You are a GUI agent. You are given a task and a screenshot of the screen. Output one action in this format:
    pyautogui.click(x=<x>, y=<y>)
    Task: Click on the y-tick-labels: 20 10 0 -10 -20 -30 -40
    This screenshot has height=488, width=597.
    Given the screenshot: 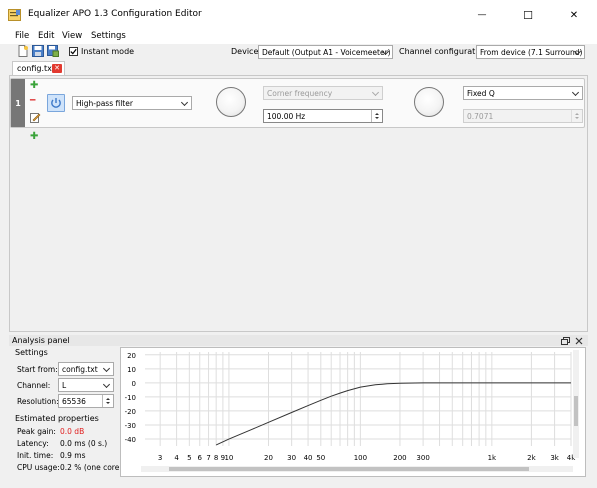 What is the action you would take?
    pyautogui.click(x=130, y=398)
    